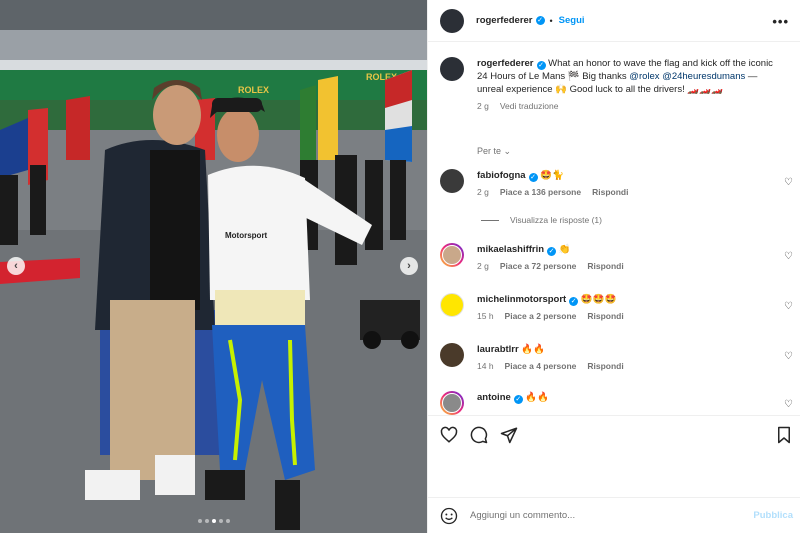 This screenshot has height=533, width=800. What do you see at coordinates (490, 220) in the screenshot?
I see `replies-line` at bounding box center [490, 220].